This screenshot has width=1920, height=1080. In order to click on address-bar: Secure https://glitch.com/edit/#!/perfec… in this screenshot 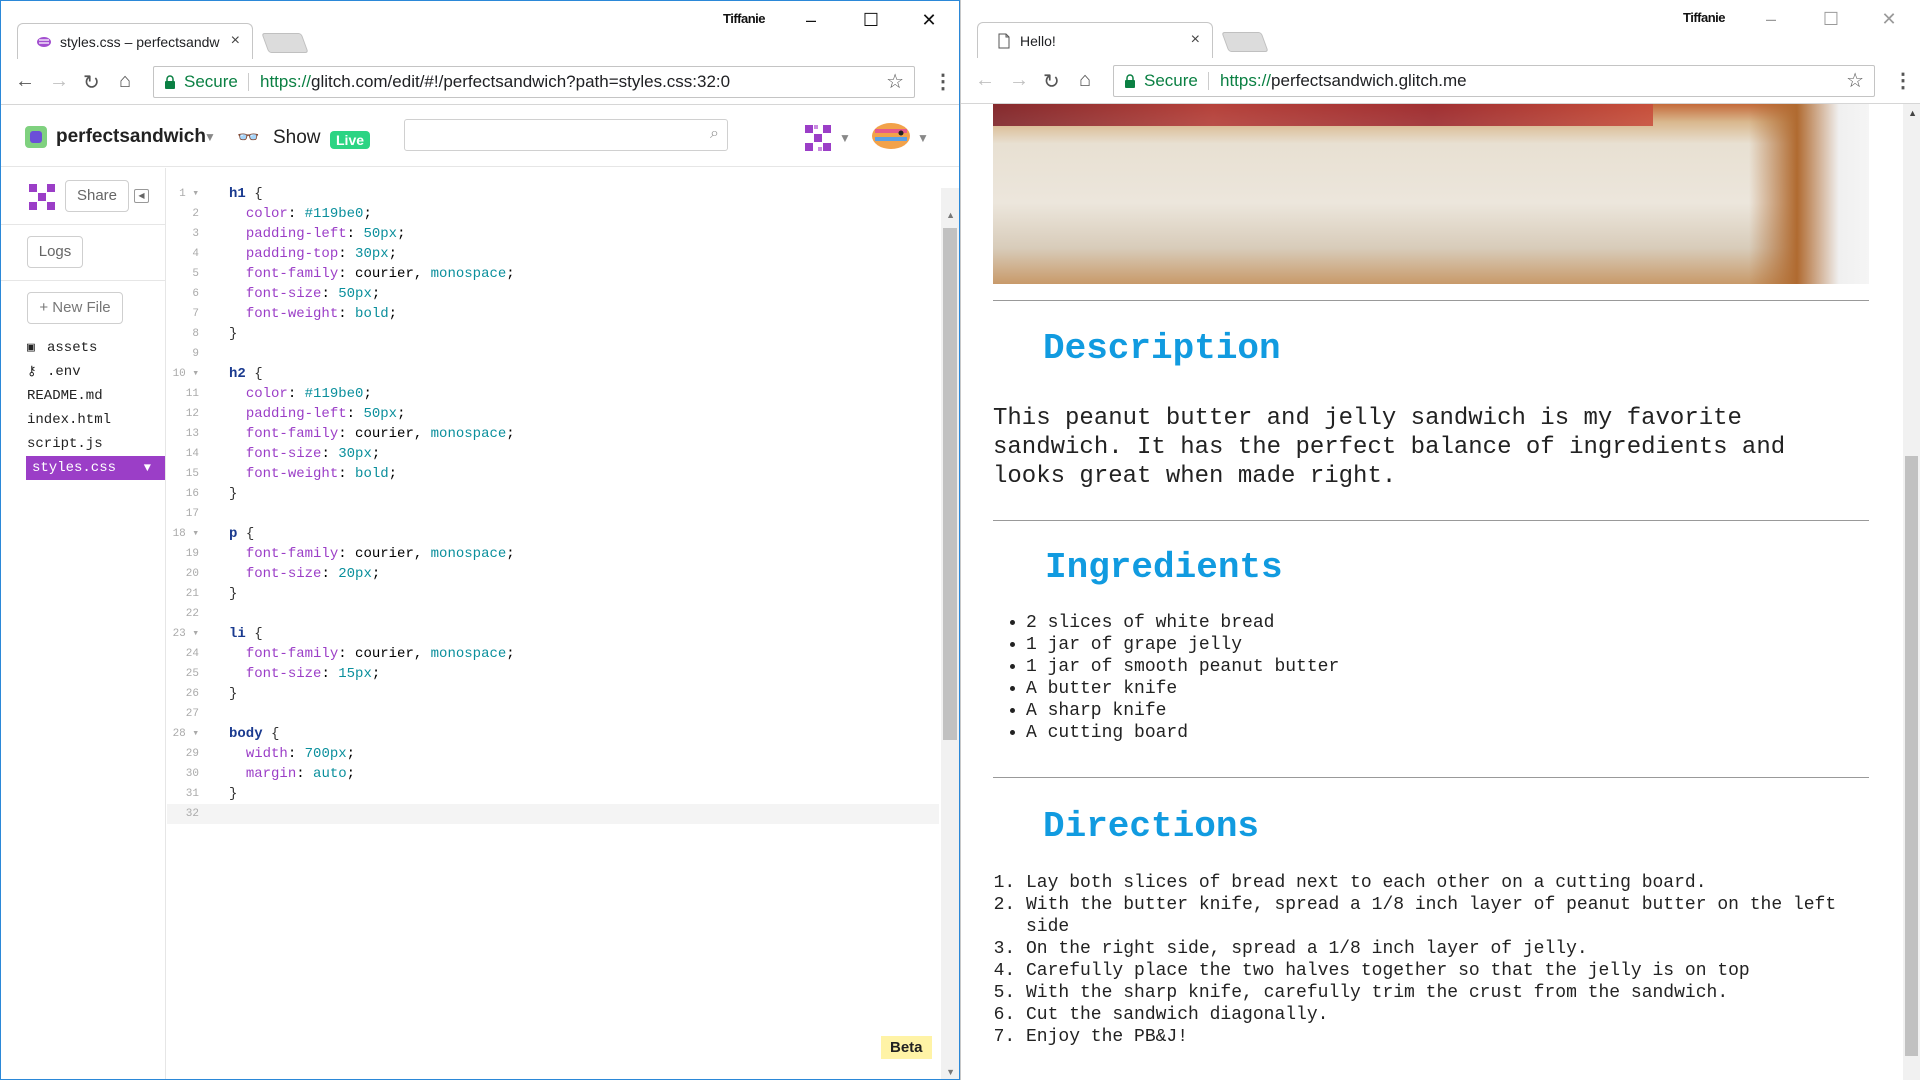, I will do `click(534, 82)`.